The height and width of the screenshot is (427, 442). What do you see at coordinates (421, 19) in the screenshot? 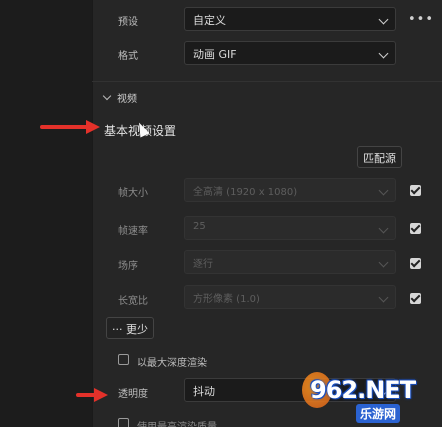
I see `more-options-icon: •••` at bounding box center [421, 19].